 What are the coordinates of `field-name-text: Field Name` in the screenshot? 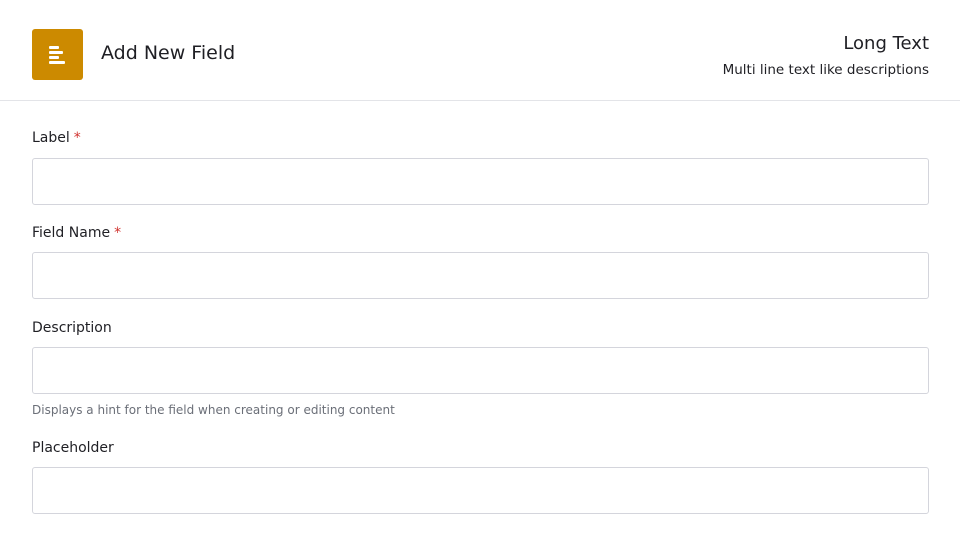 It's located at (71, 233).